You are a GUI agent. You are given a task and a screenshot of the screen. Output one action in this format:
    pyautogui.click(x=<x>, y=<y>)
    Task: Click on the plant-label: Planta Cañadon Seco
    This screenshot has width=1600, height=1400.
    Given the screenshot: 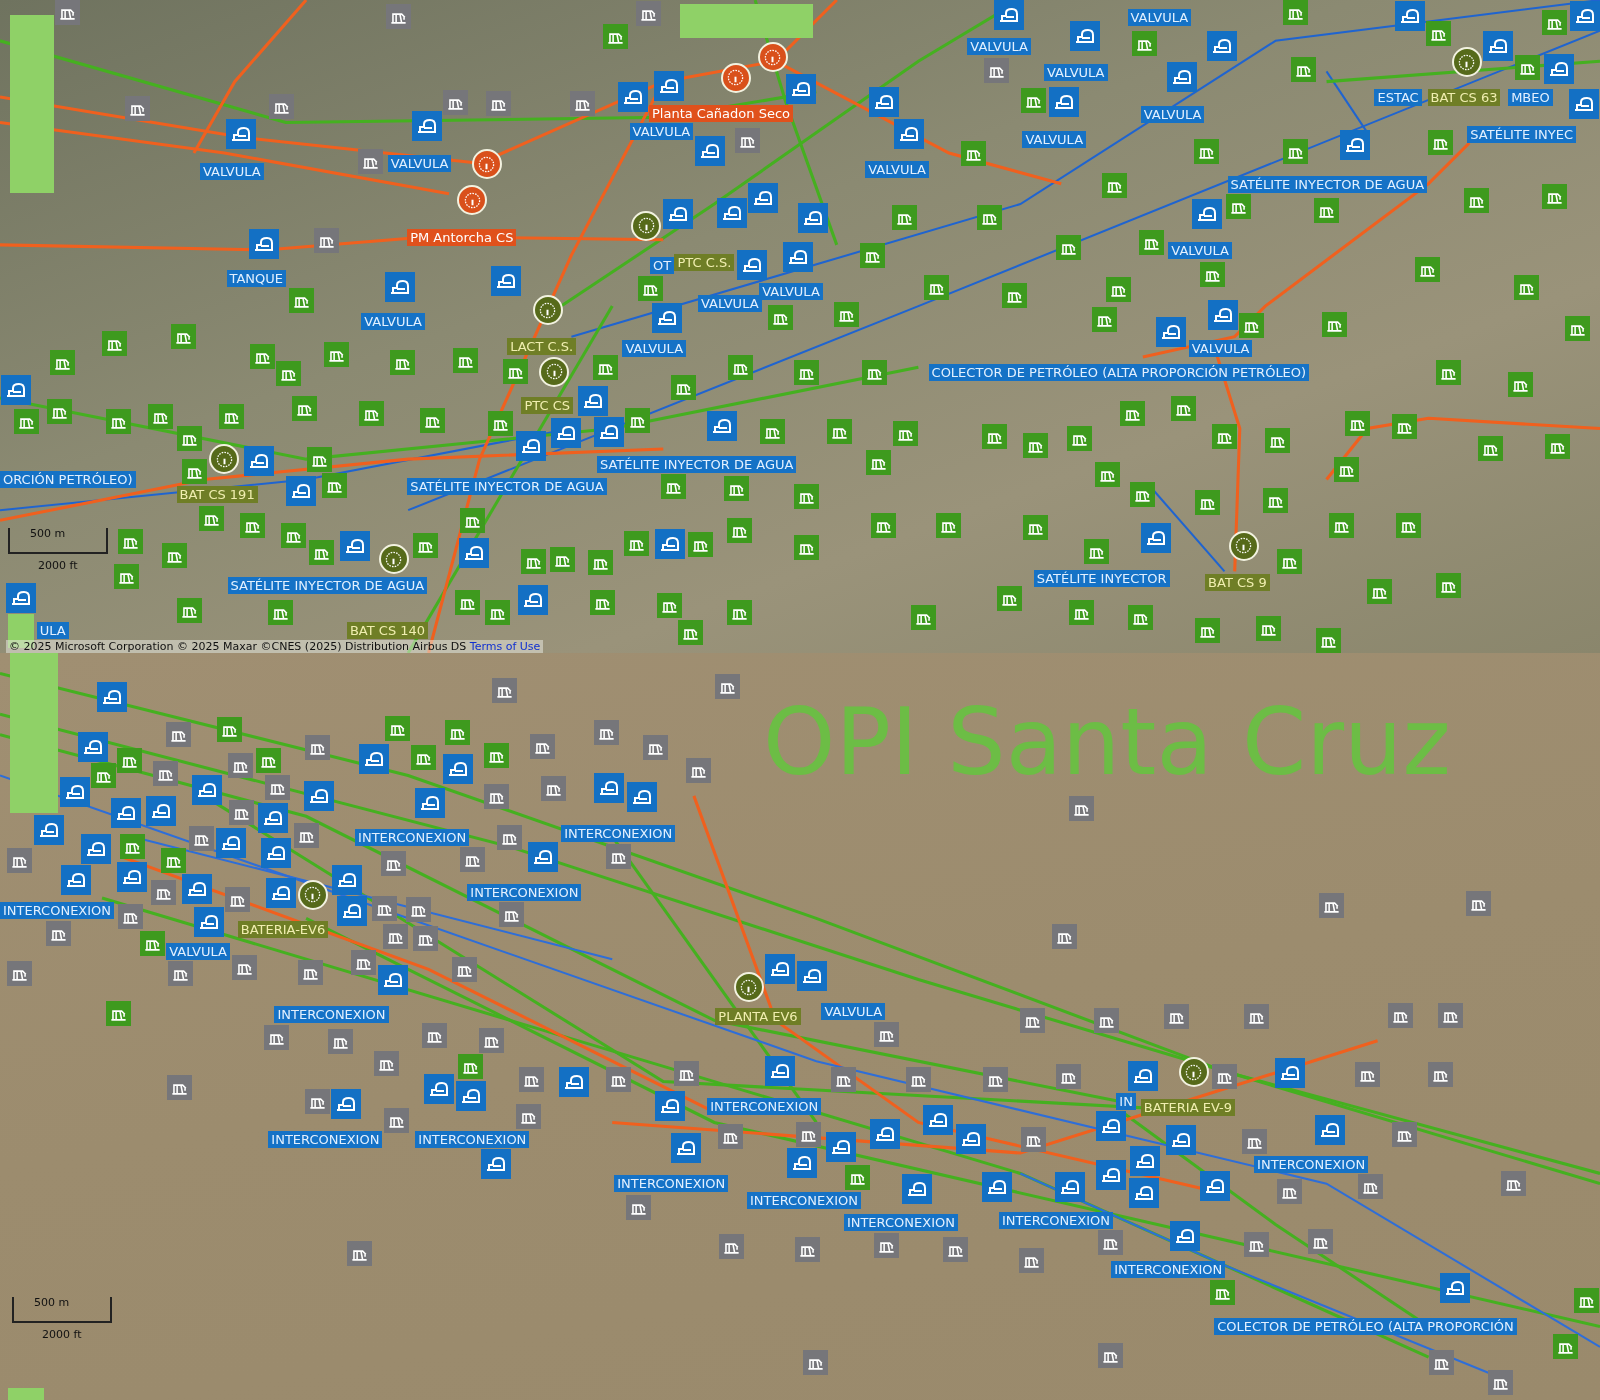 What is the action you would take?
    pyautogui.click(x=720, y=114)
    